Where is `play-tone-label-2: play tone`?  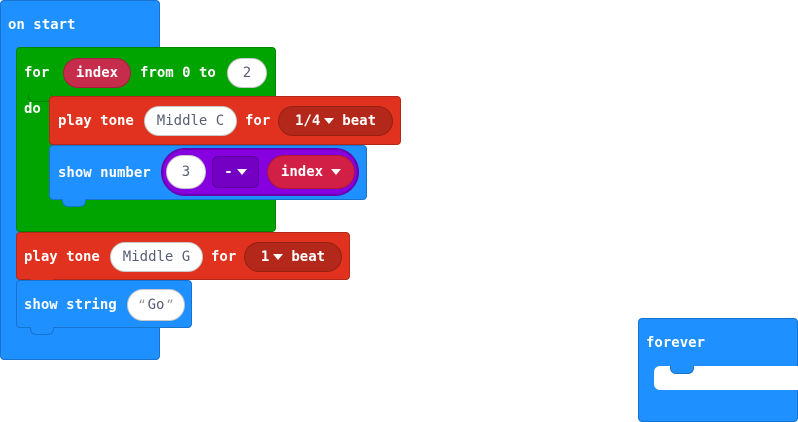 play-tone-label-2: play tone is located at coordinates (62, 257).